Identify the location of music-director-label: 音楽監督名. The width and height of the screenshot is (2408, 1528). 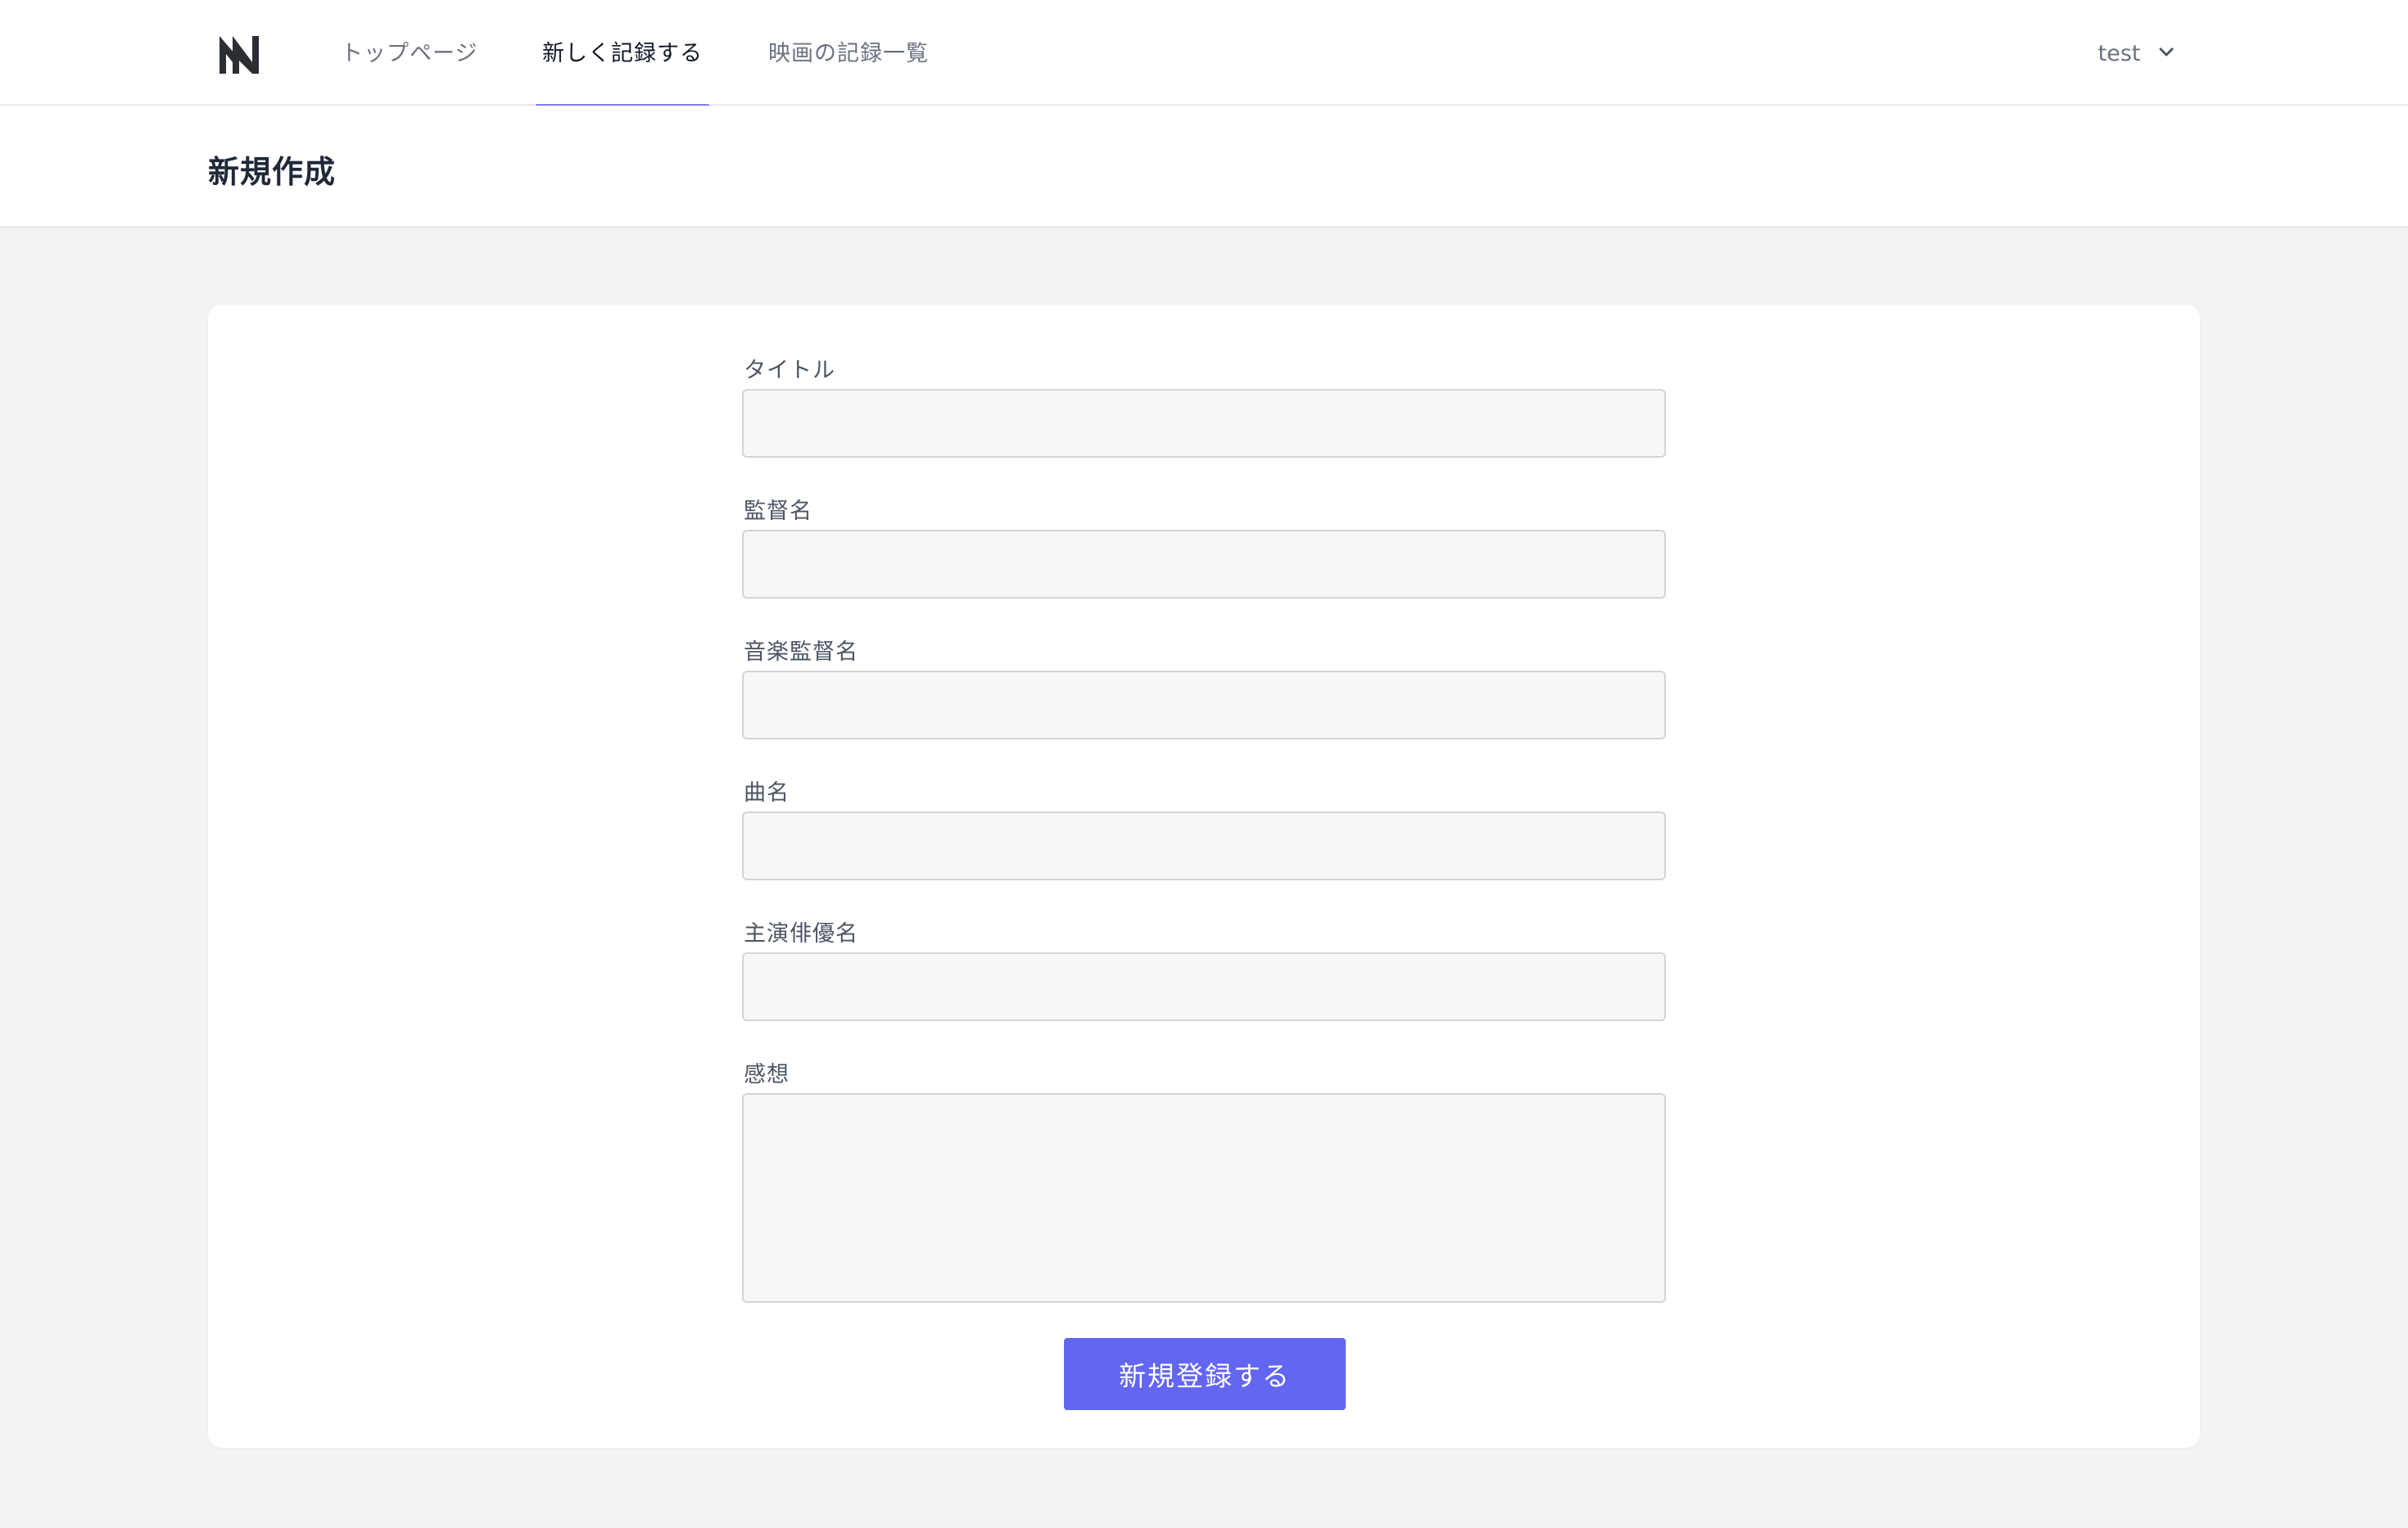
(801, 652).